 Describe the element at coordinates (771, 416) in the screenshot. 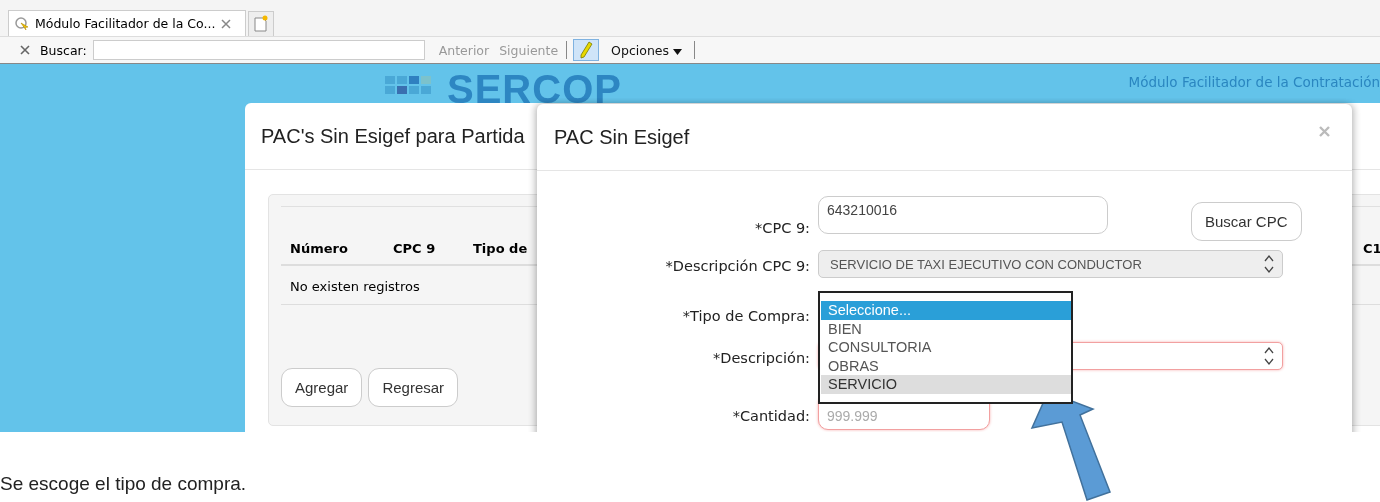

I see `field-label: *Cantidad:` at that location.